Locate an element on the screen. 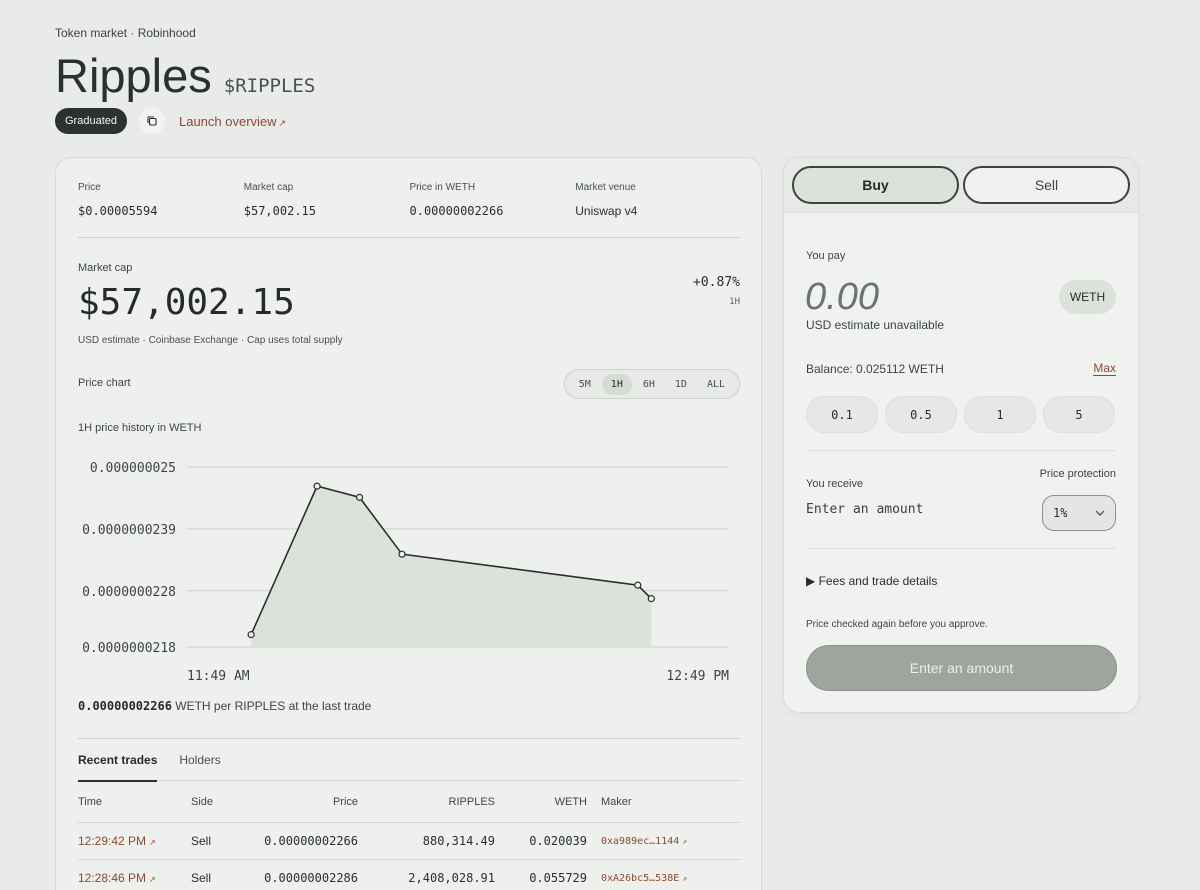  fees-disclosure: ▶ Fees and trade details is located at coordinates (871, 581).